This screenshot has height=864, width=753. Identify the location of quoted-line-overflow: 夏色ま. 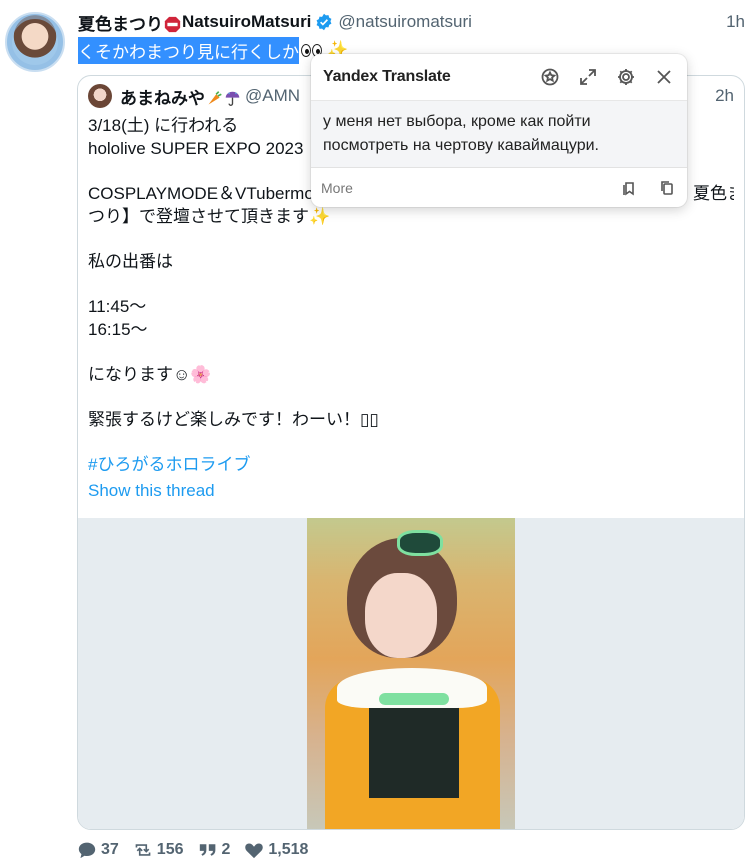
(713, 193).